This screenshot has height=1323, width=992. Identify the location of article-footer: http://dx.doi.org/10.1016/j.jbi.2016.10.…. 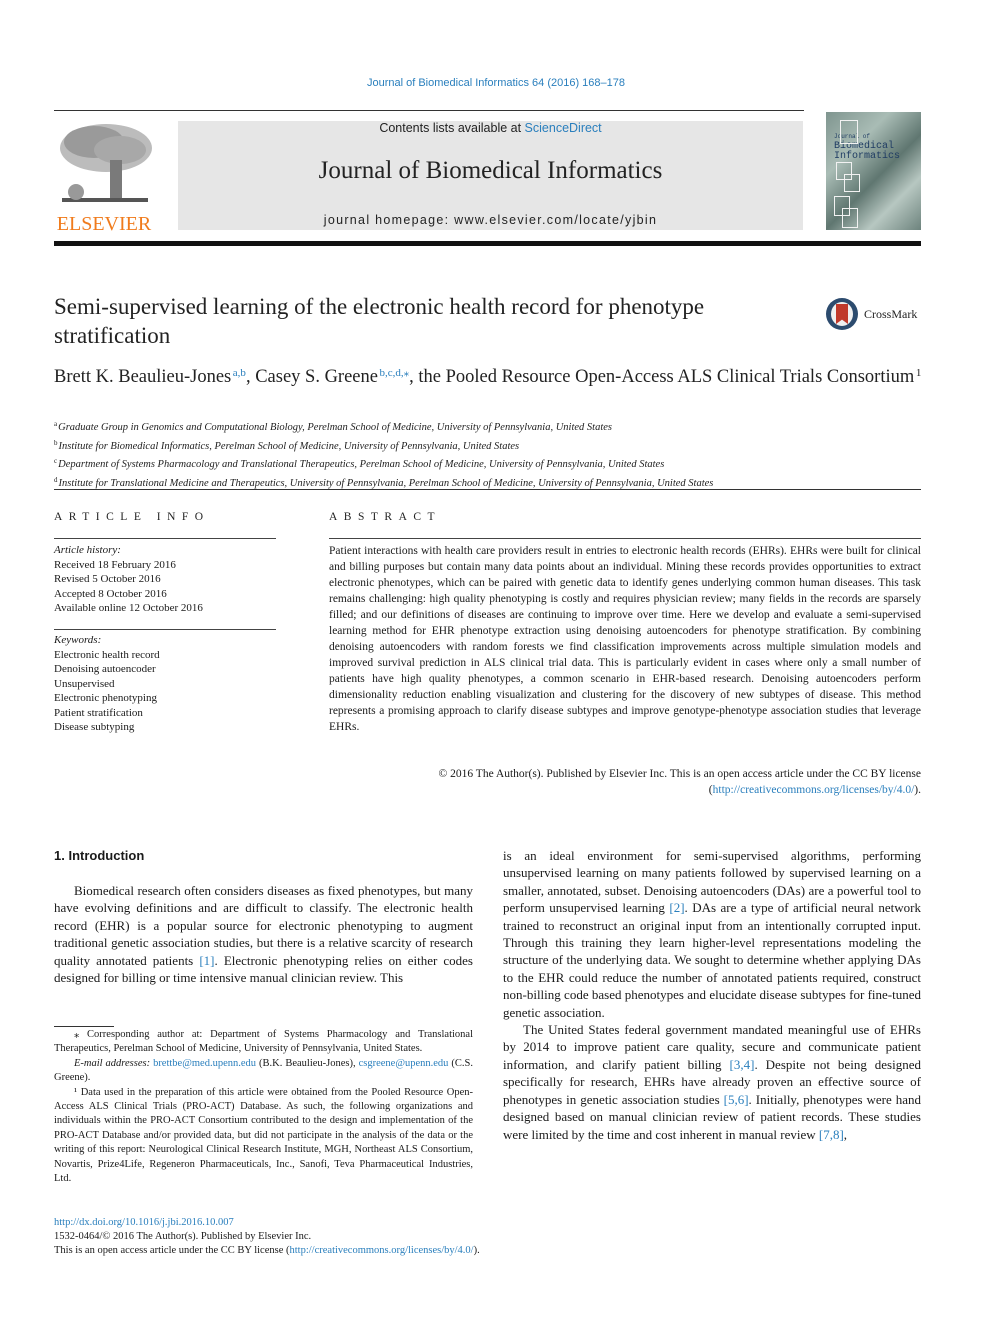
(354, 1237).